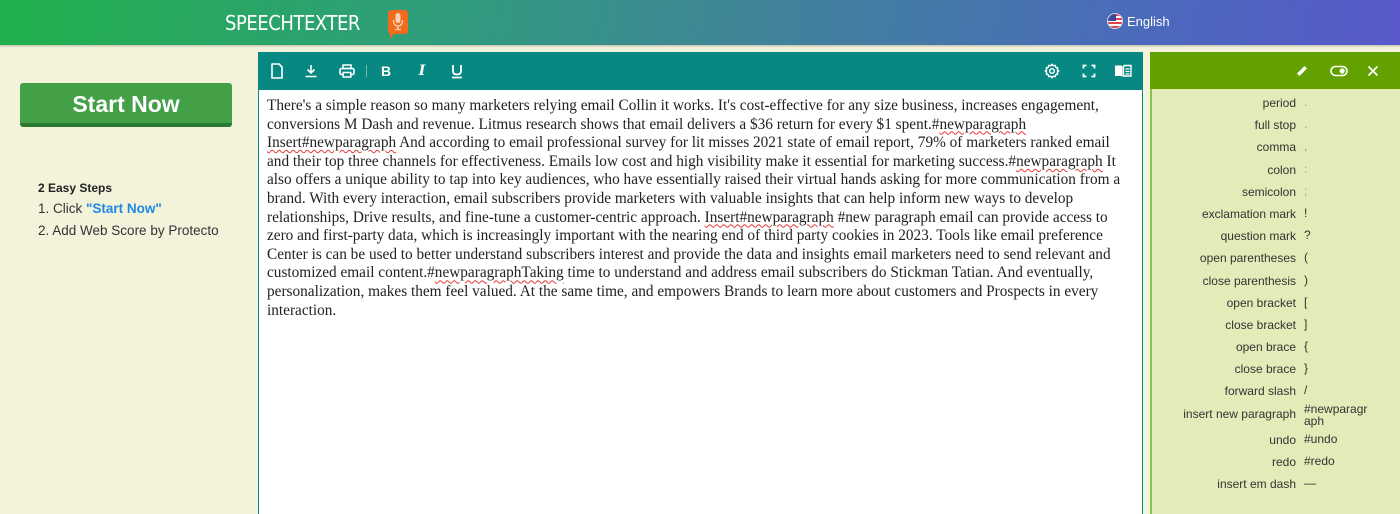  I want to click on italic-icon: I, so click(422, 71).